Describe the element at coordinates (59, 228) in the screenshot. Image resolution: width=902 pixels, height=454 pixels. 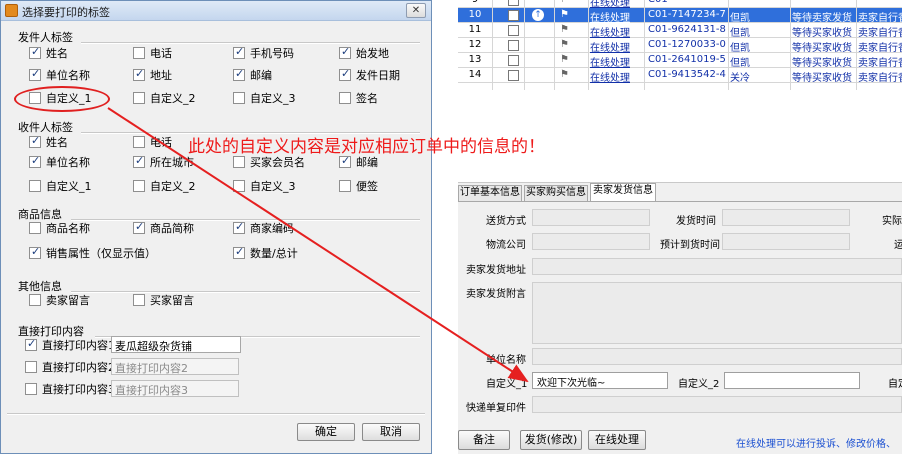
I see `product-checkbox-0: 商品名称` at that location.